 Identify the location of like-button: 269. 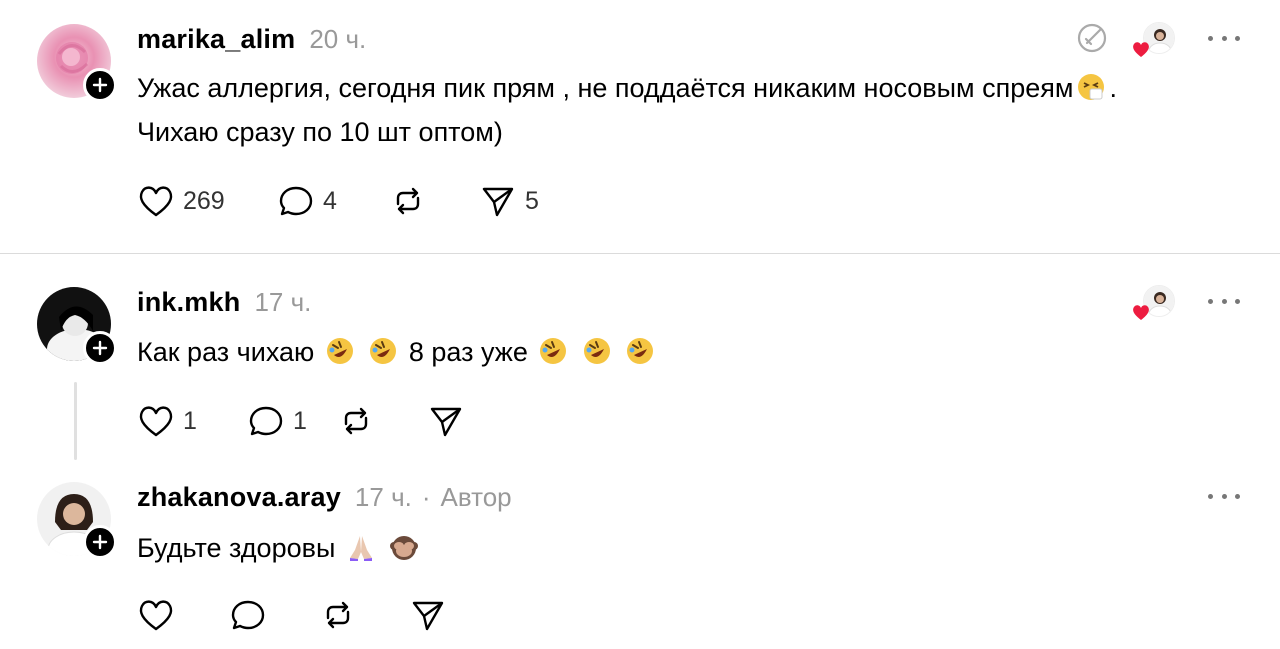
(197, 201).